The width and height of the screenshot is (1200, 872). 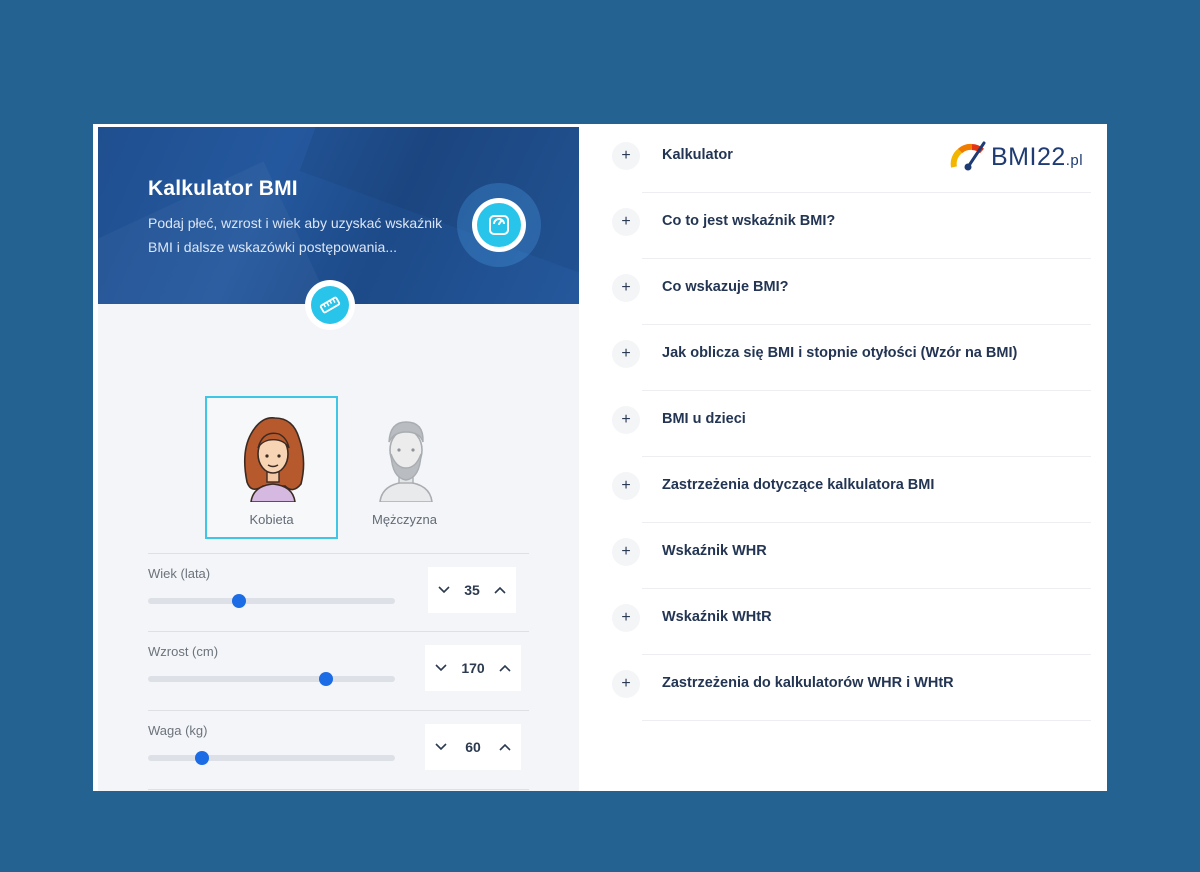 What do you see at coordinates (179, 573) in the screenshot?
I see `age-label: Wiek (lata)` at bounding box center [179, 573].